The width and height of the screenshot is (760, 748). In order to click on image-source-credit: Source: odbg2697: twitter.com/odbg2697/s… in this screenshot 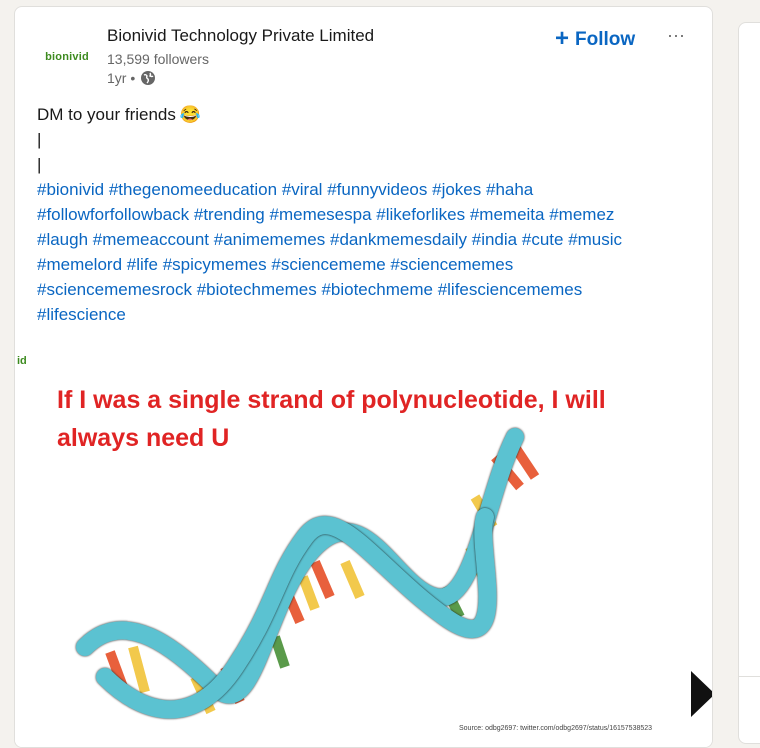, I will do `click(556, 728)`.